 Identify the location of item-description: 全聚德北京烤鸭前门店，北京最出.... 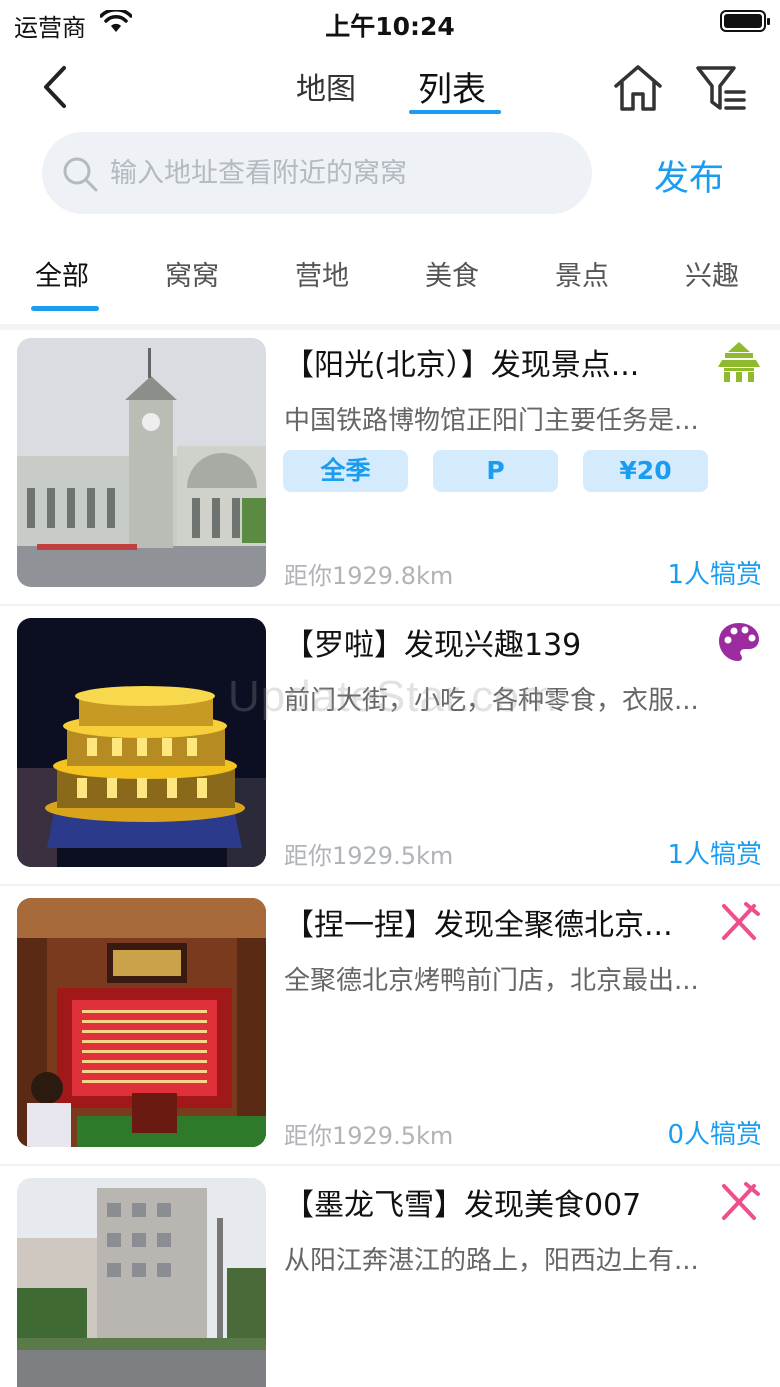
(491, 981).